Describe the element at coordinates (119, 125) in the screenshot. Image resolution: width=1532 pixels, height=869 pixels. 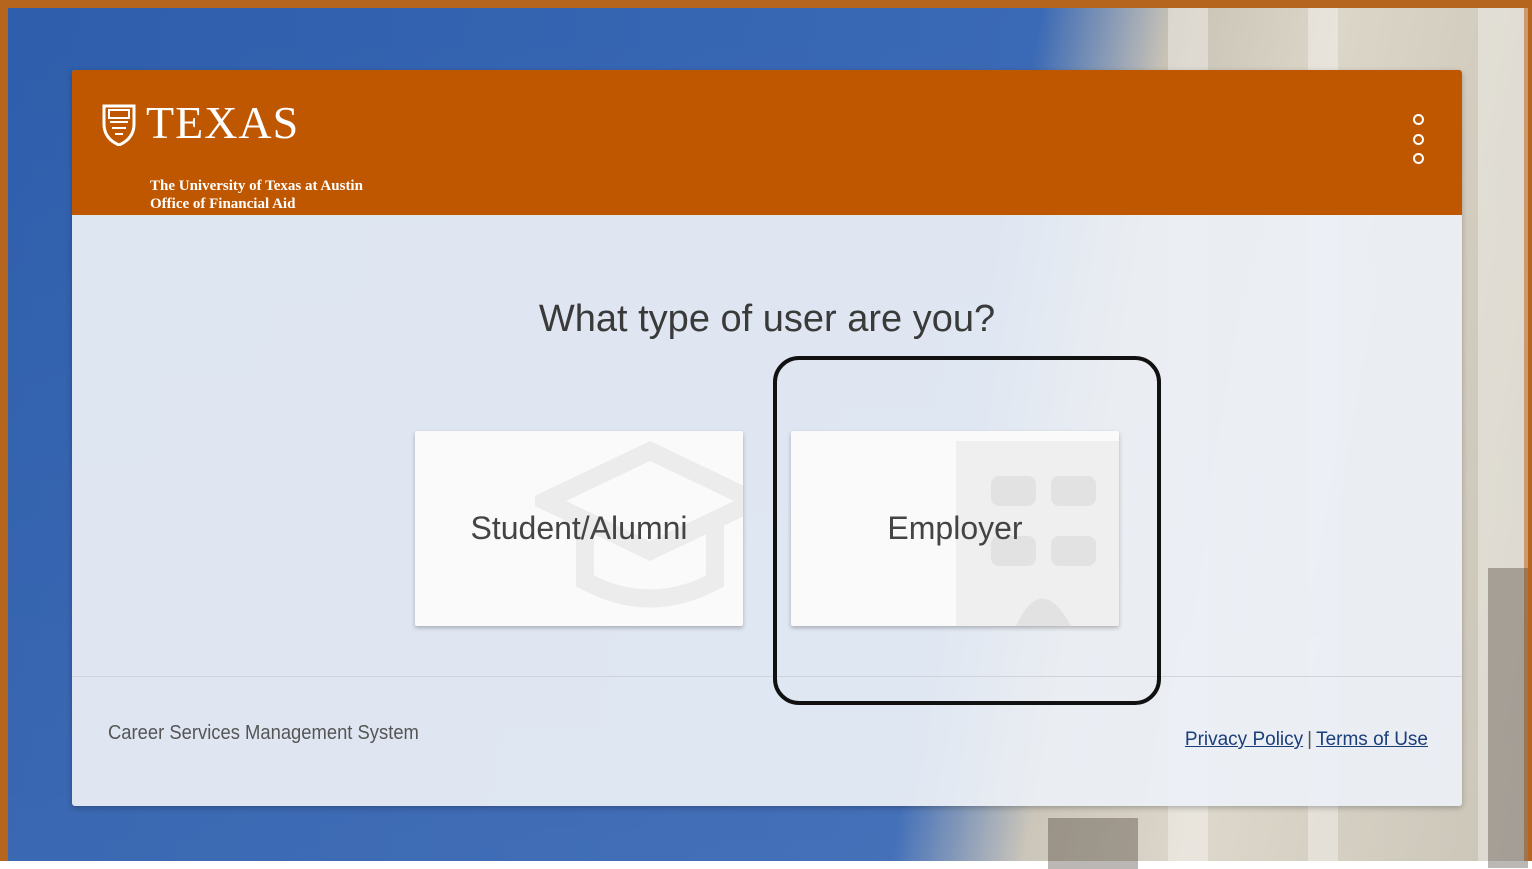
I see `shield-icon` at that location.